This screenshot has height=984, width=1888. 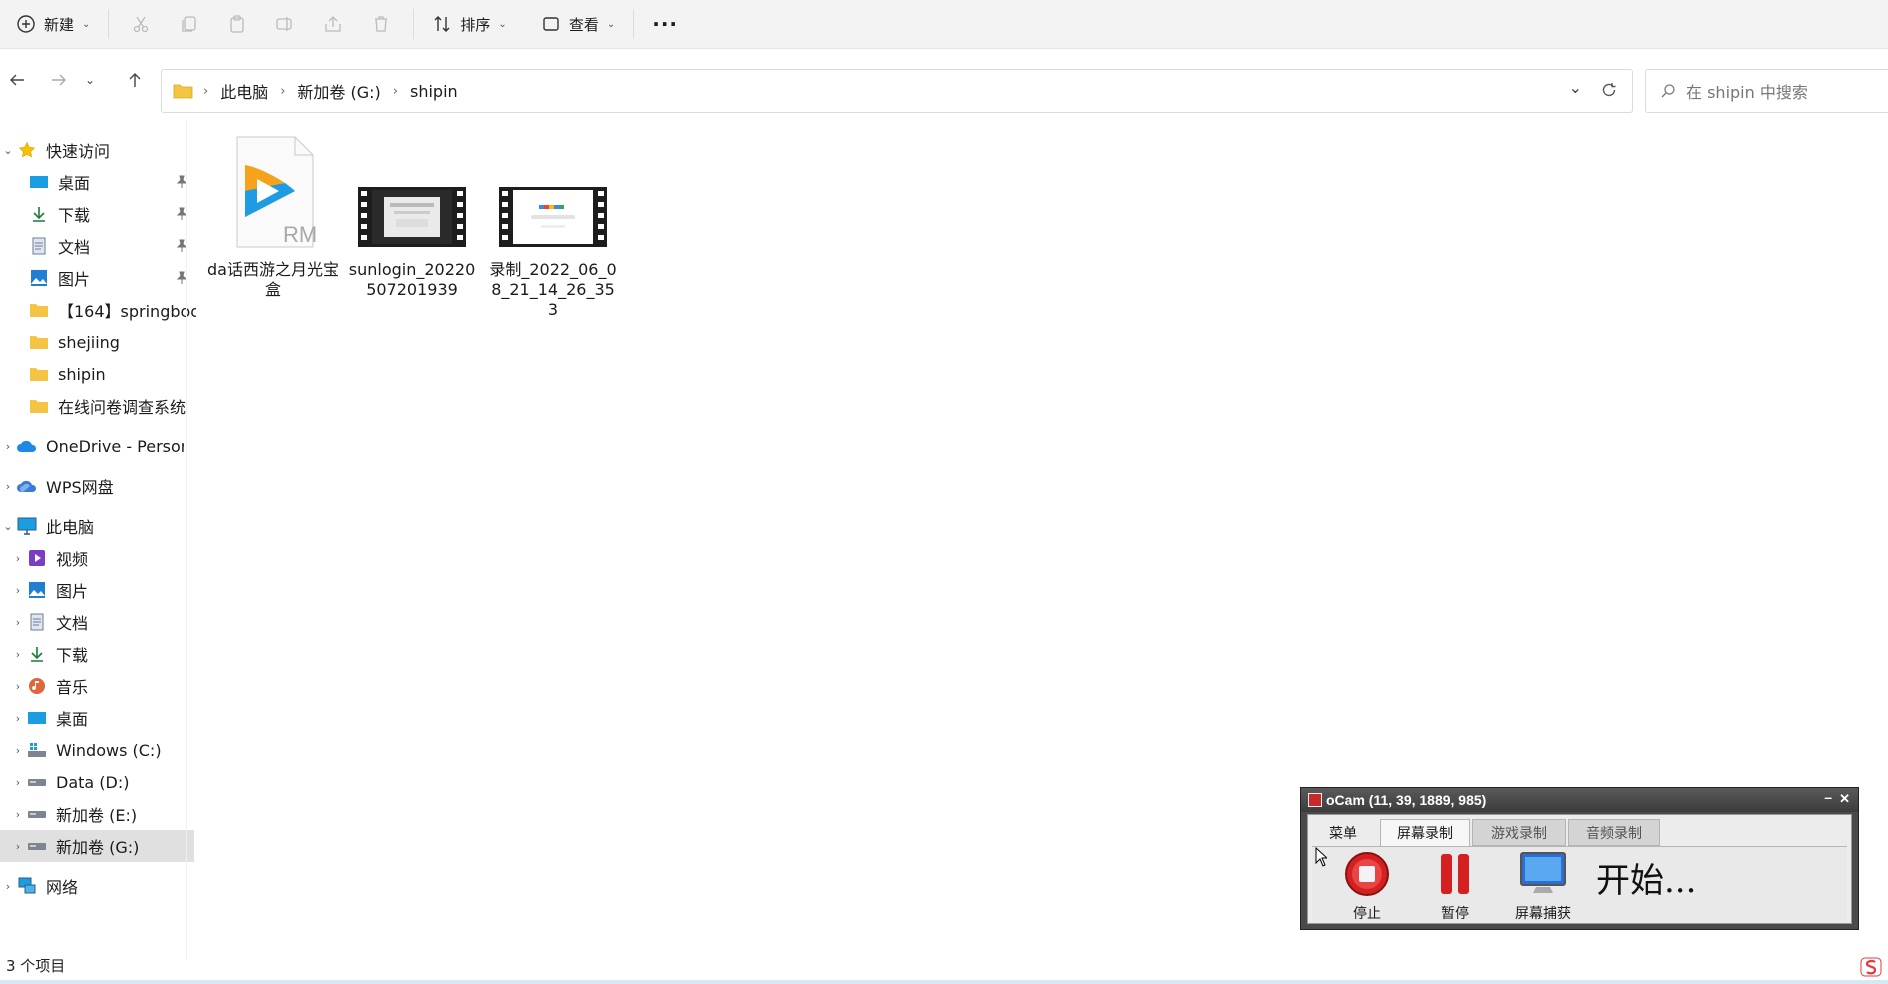 I want to click on share-button, so click(x=333, y=24).